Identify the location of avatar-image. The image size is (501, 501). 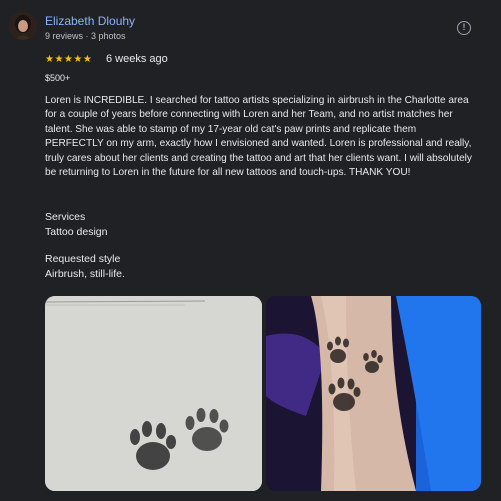
(23, 26).